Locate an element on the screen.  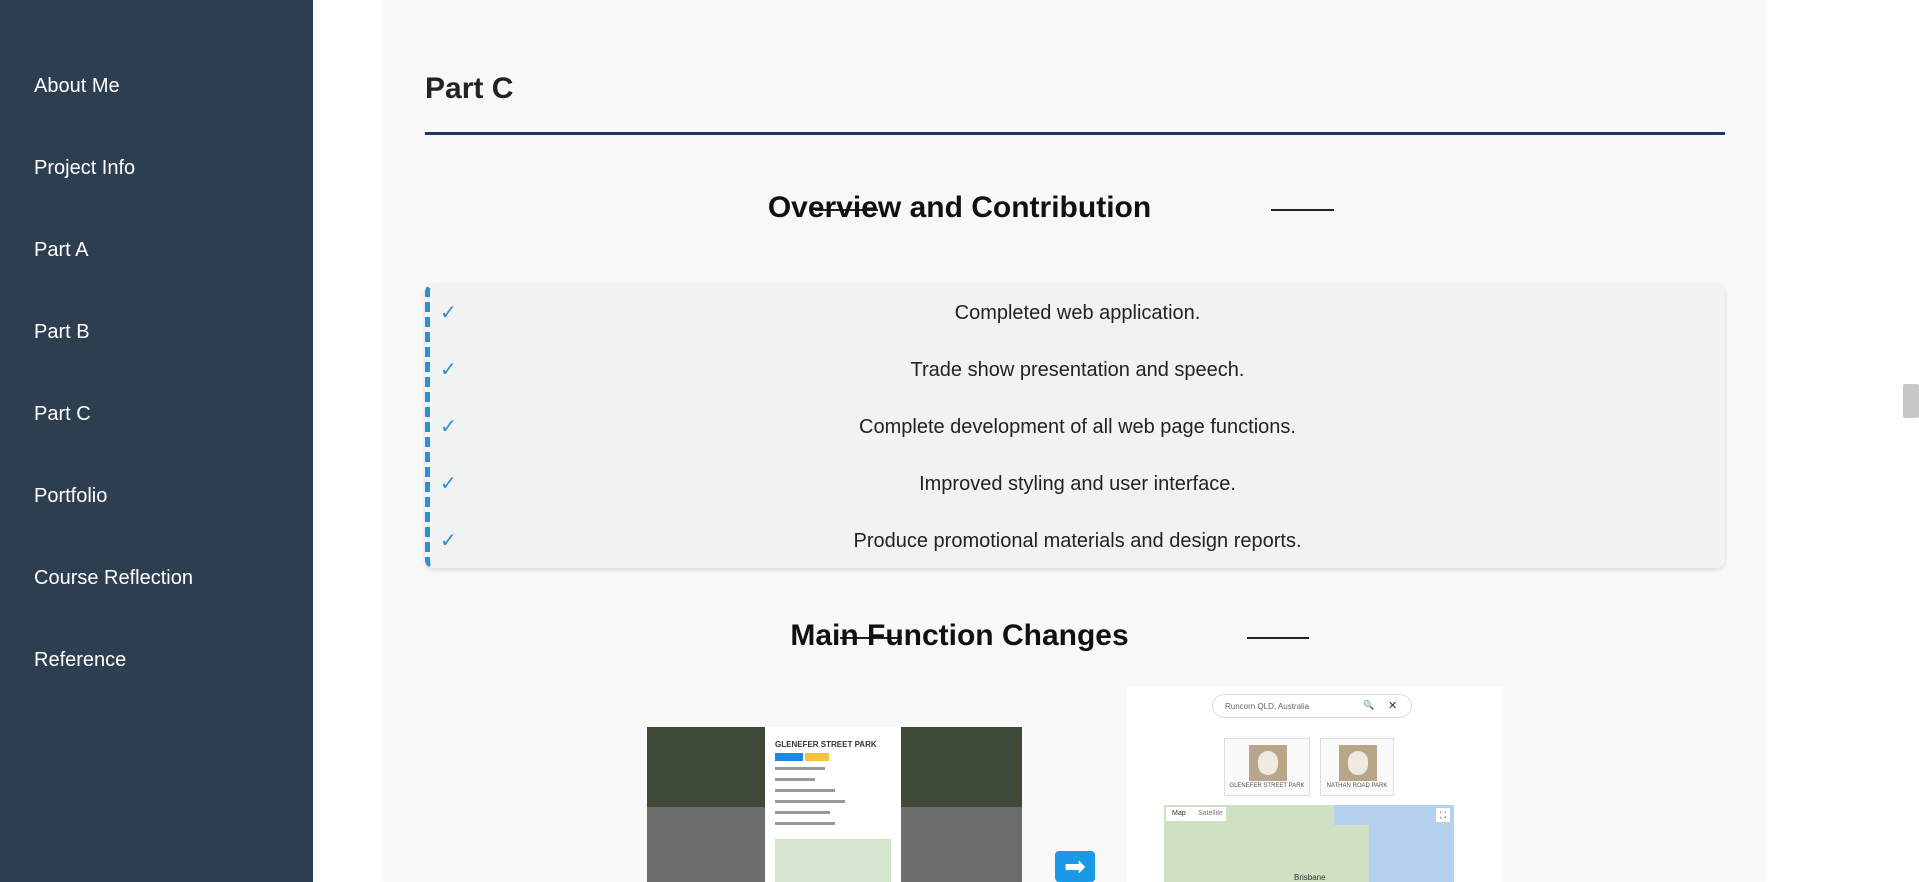
sidebar-item-part-c: Part C is located at coordinates (62, 414).